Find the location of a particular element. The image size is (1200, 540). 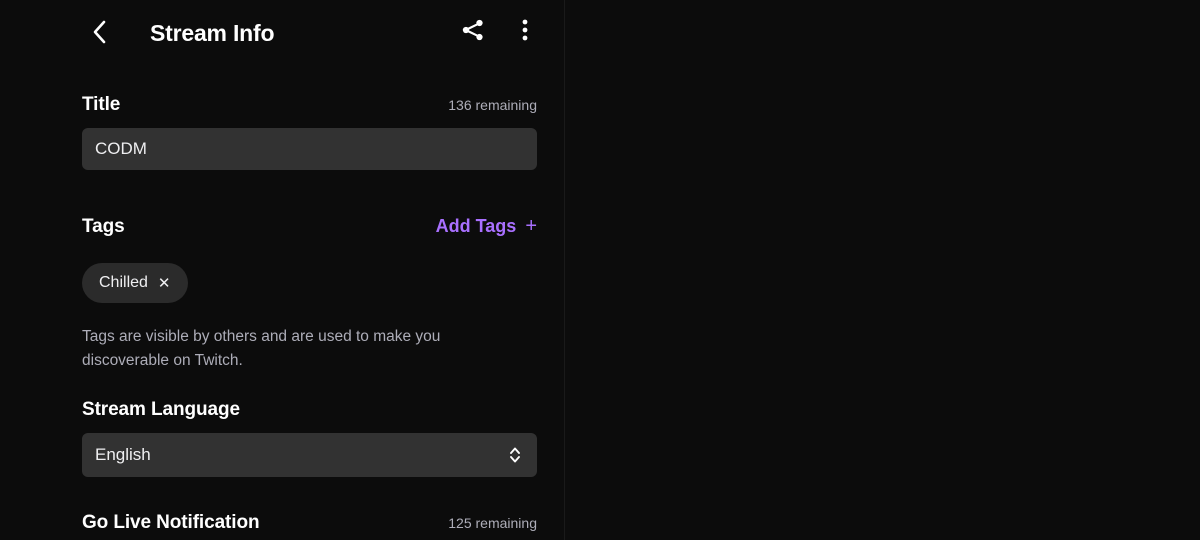

more-vertical-icon is located at coordinates (525, 30).